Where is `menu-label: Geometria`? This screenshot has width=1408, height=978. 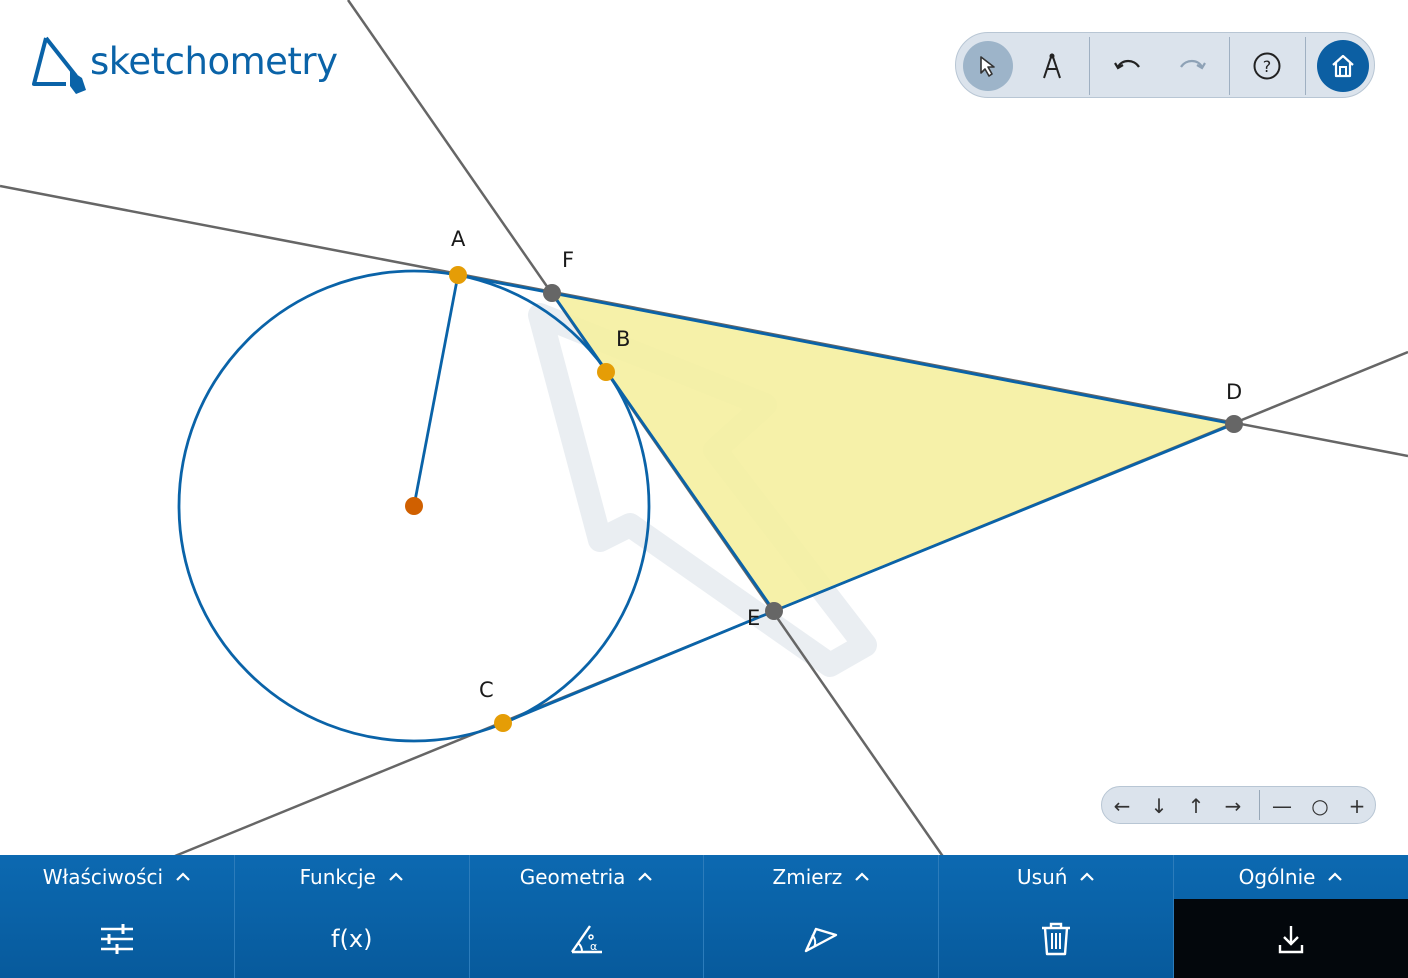
menu-label: Geometria is located at coordinates (572, 877).